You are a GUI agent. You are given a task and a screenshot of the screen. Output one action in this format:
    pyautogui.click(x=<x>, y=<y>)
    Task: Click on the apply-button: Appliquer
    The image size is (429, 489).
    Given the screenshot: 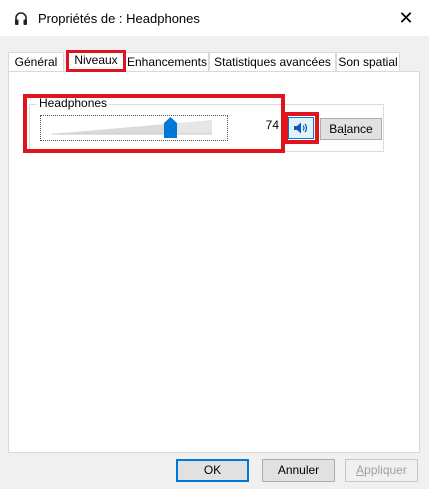 What is the action you would take?
    pyautogui.click(x=381, y=470)
    